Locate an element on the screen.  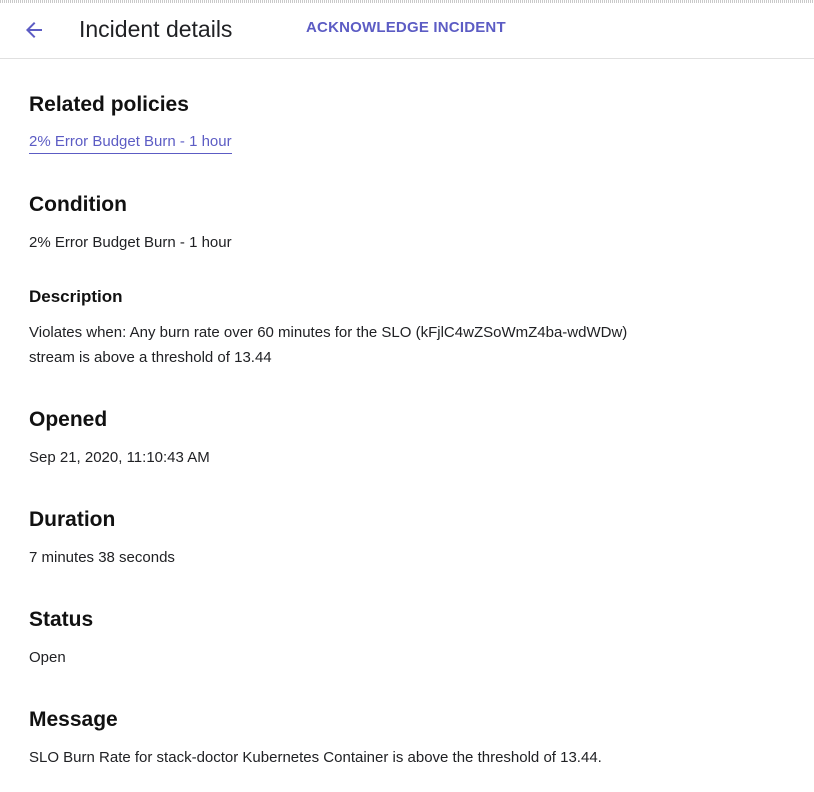
condition-heading: Condition is located at coordinates (78, 204).